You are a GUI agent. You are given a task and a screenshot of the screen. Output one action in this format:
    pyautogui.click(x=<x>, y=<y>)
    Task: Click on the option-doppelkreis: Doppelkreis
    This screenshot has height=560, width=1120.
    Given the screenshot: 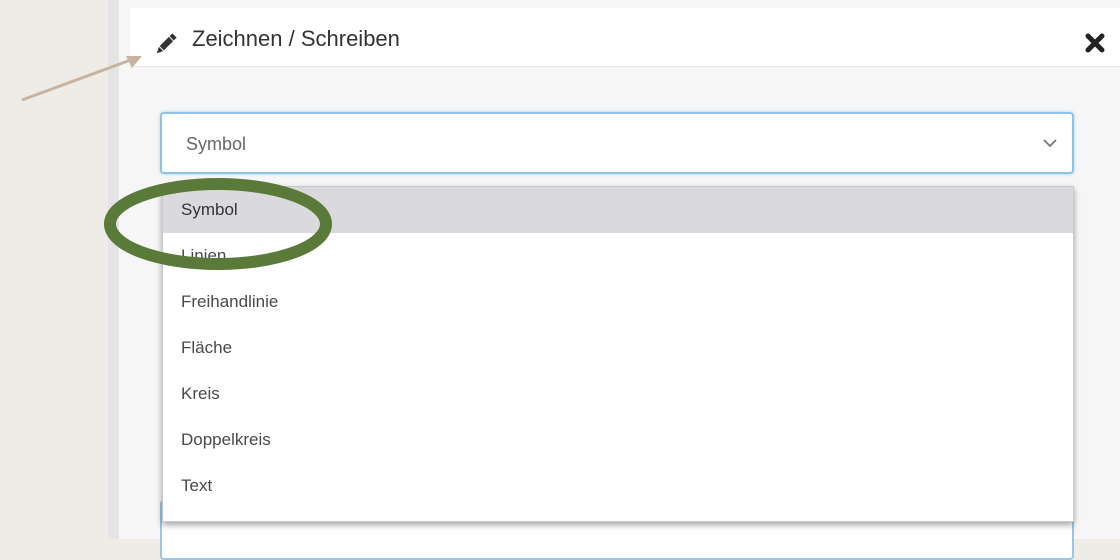 What is the action you would take?
    pyautogui.click(x=618, y=440)
    